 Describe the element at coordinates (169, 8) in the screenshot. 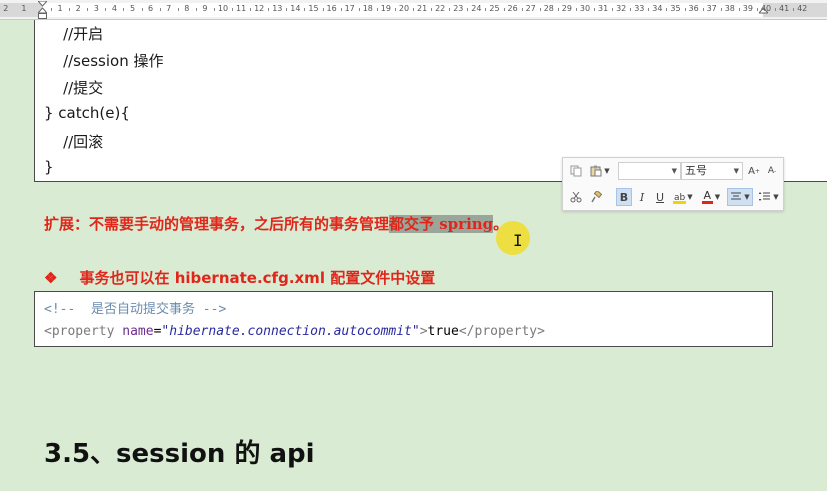

I see `ruler-number: 7` at that location.